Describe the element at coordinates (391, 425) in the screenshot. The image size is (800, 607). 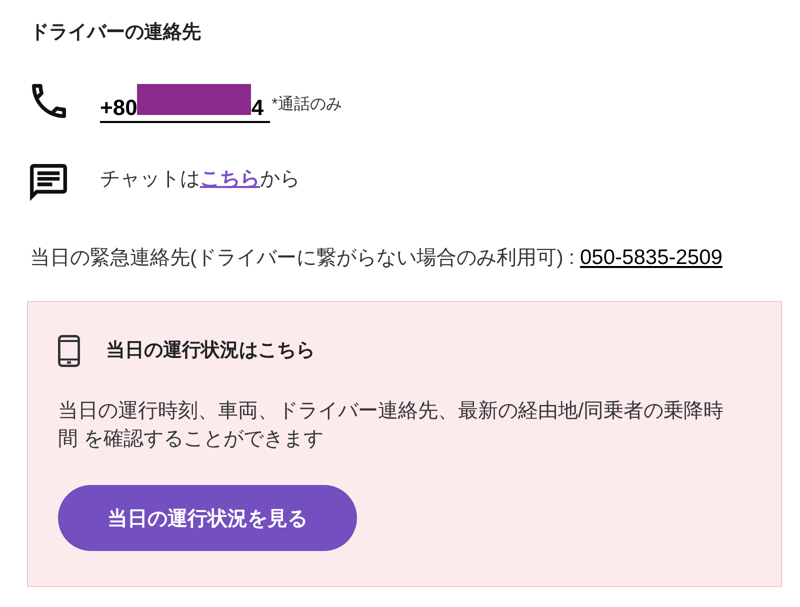
I see `card-description: 当日の運行時刻、車両、ドライバー連絡先、最新の経由地/同乗者の乗降時間 を確認することができます` at that location.